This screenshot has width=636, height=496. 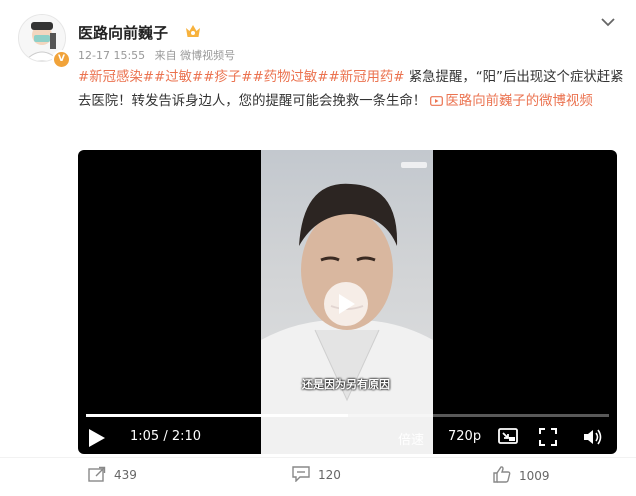 I want to click on post-meta: 12-17 15:55 来自 微博视频号, so click(x=159, y=55).